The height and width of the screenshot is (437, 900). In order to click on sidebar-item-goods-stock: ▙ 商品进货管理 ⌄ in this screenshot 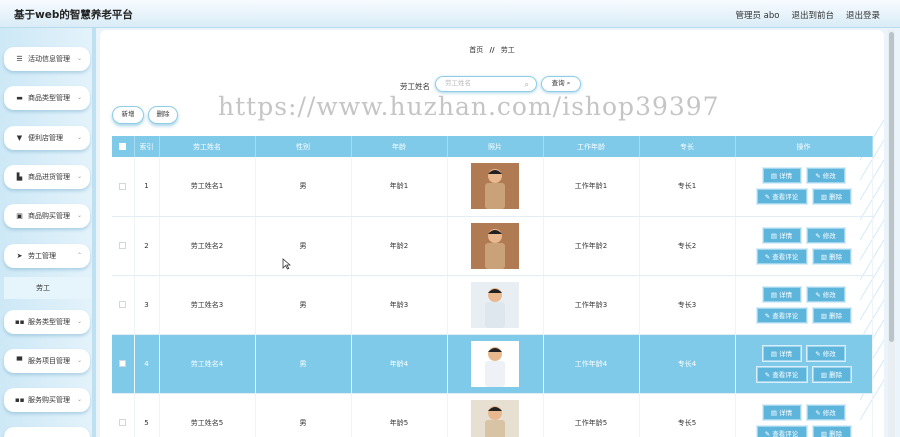, I will do `click(47, 177)`.